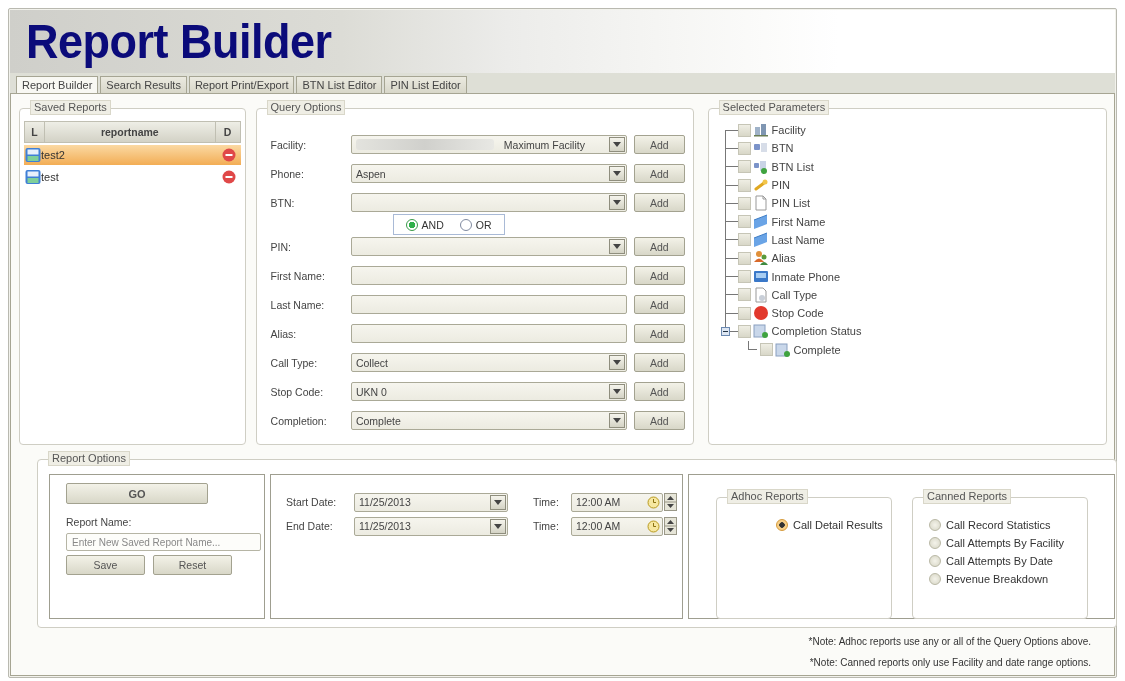  What do you see at coordinates (780, 185) in the screenshot?
I see `tree-item: PIN` at bounding box center [780, 185].